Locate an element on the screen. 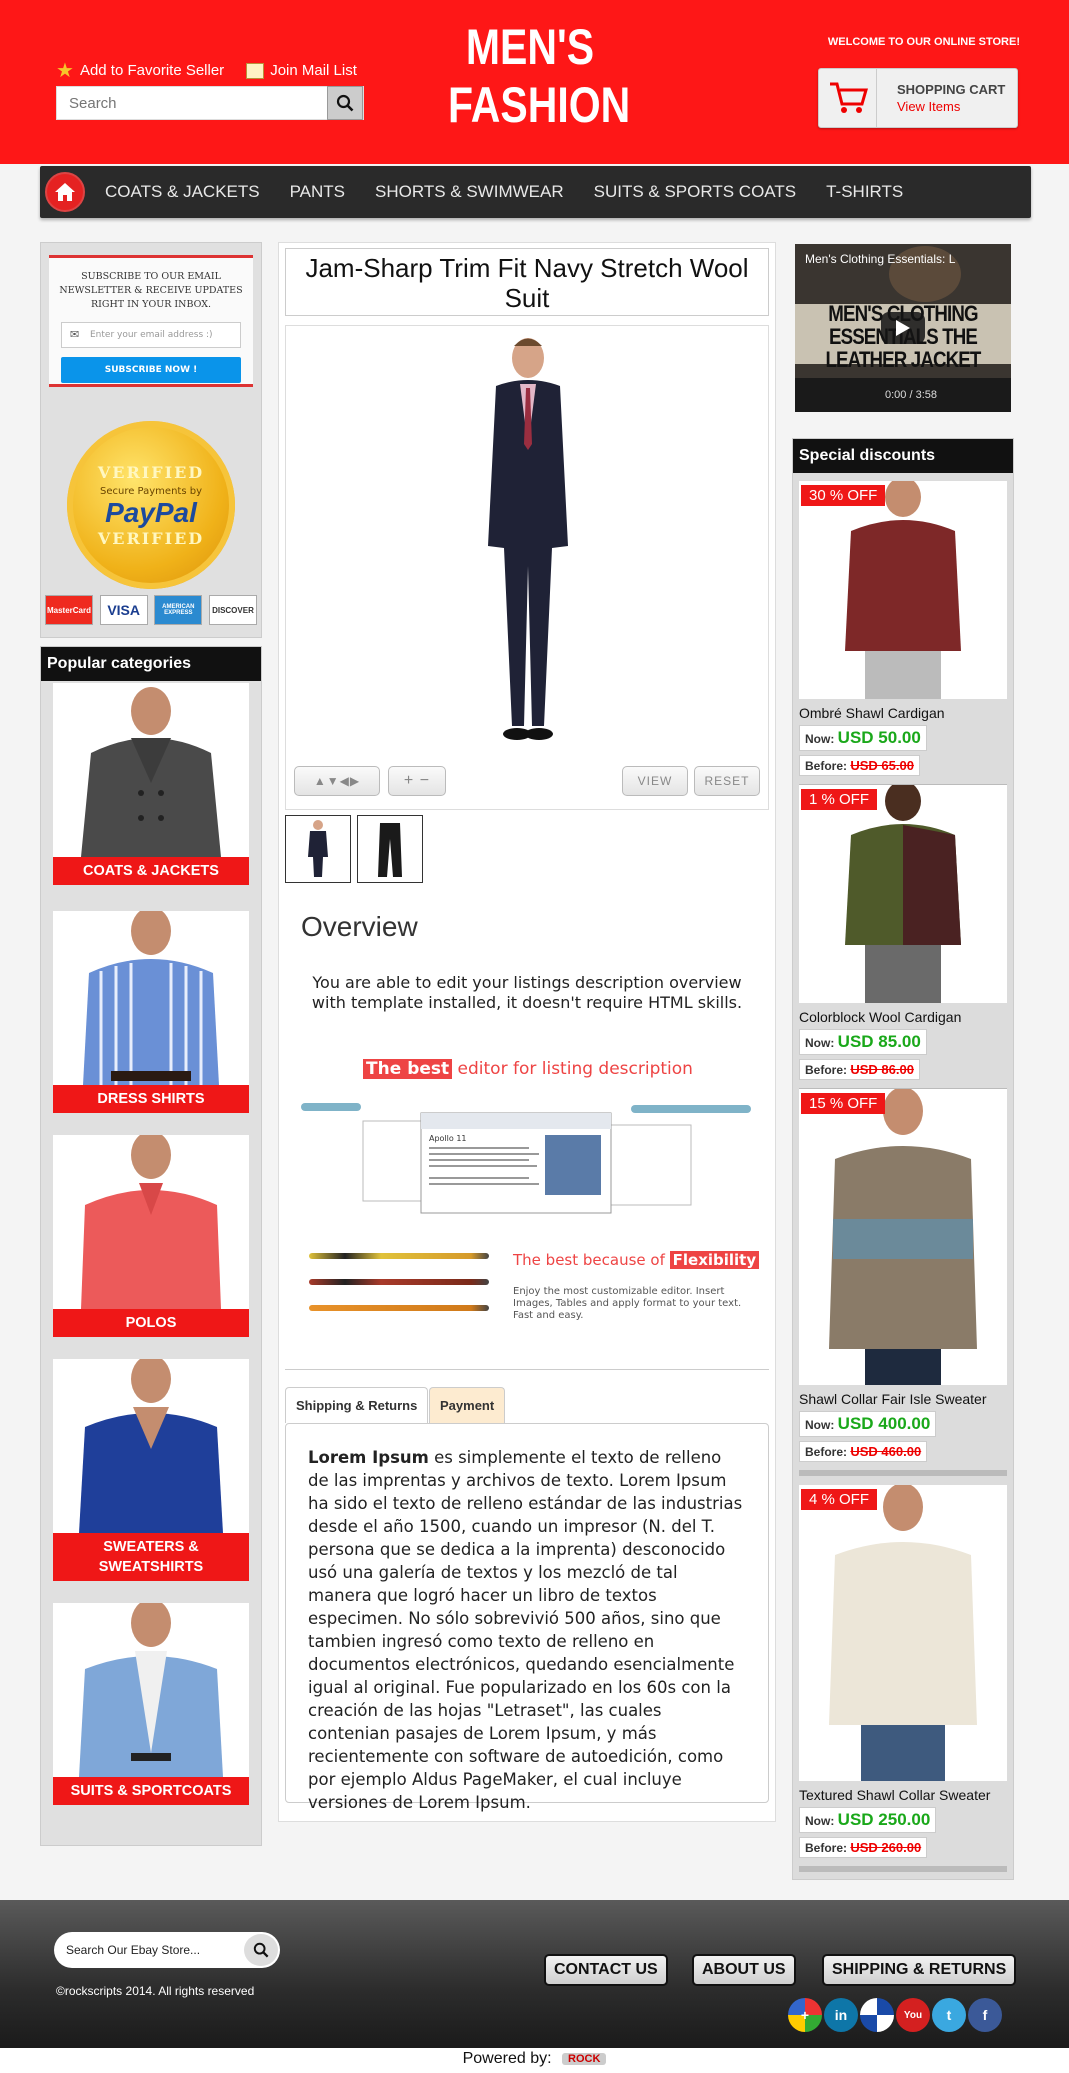 This screenshot has width=1069, height=2073. subscribe-button: SUBSCRIBE NOW ! is located at coordinates (151, 370).